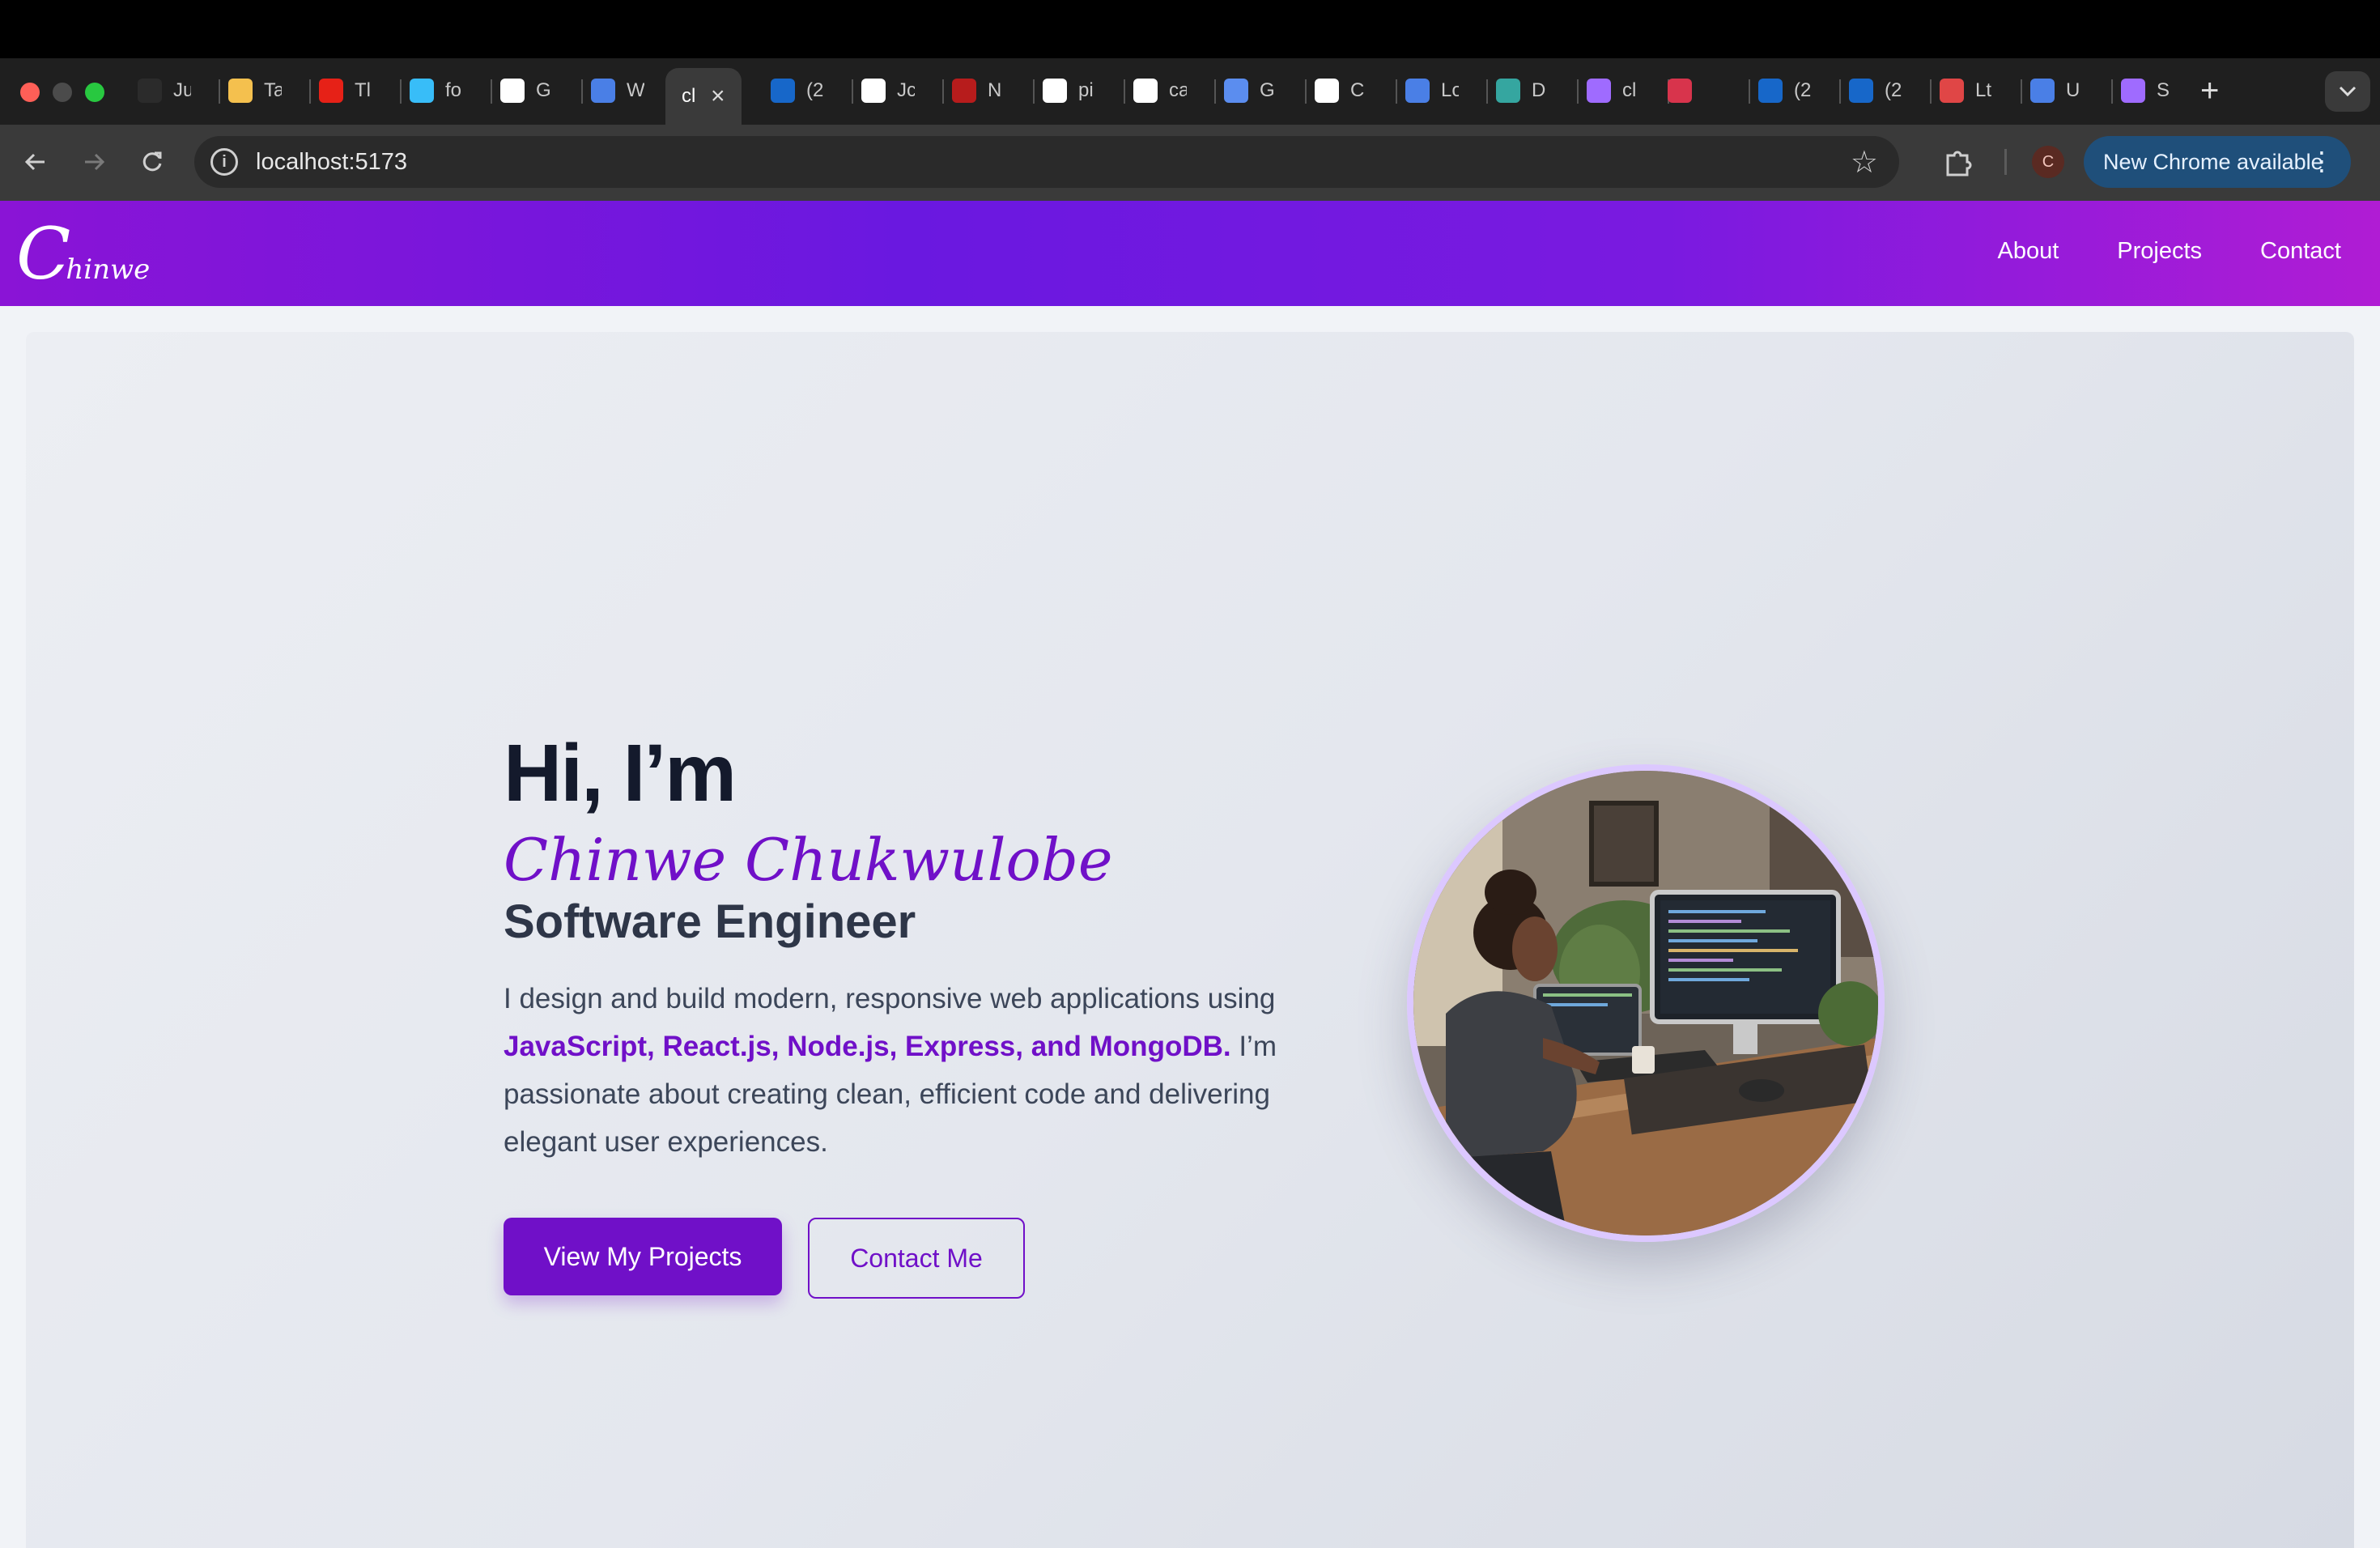 The height and width of the screenshot is (1548, 2380). What do you see at coordinates (273, 90) in the screenshot?
I see `tab-title: Ta` at bounding box center [273, 90].